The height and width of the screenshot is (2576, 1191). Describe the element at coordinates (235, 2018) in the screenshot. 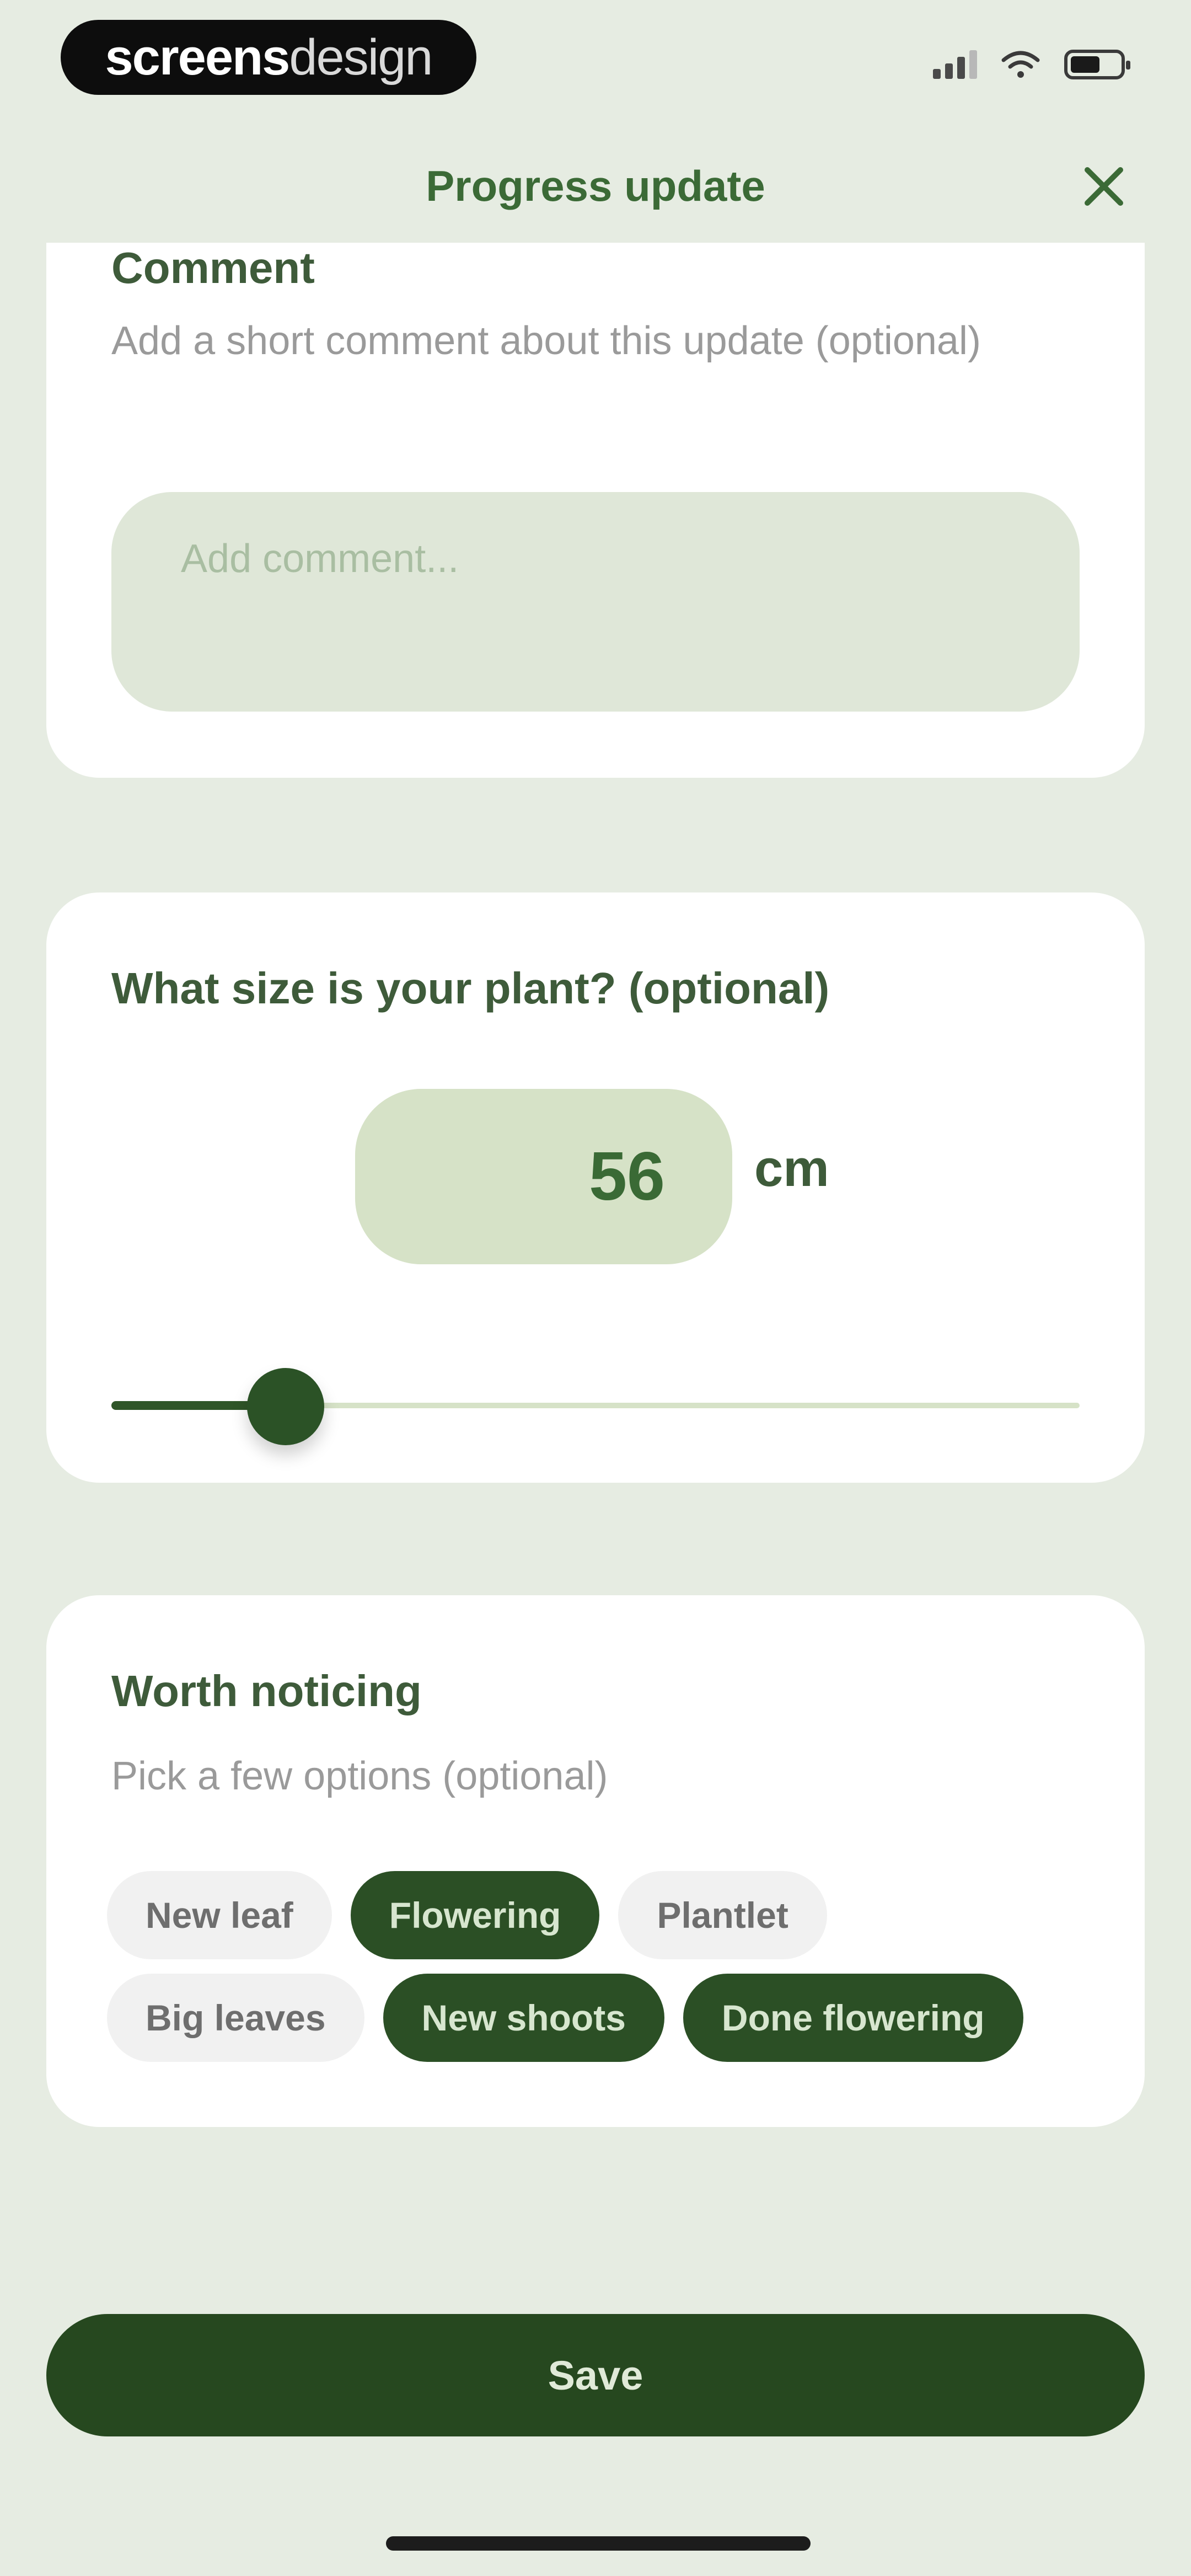

I see `chip-big-leaves: Big leaves` at that location.